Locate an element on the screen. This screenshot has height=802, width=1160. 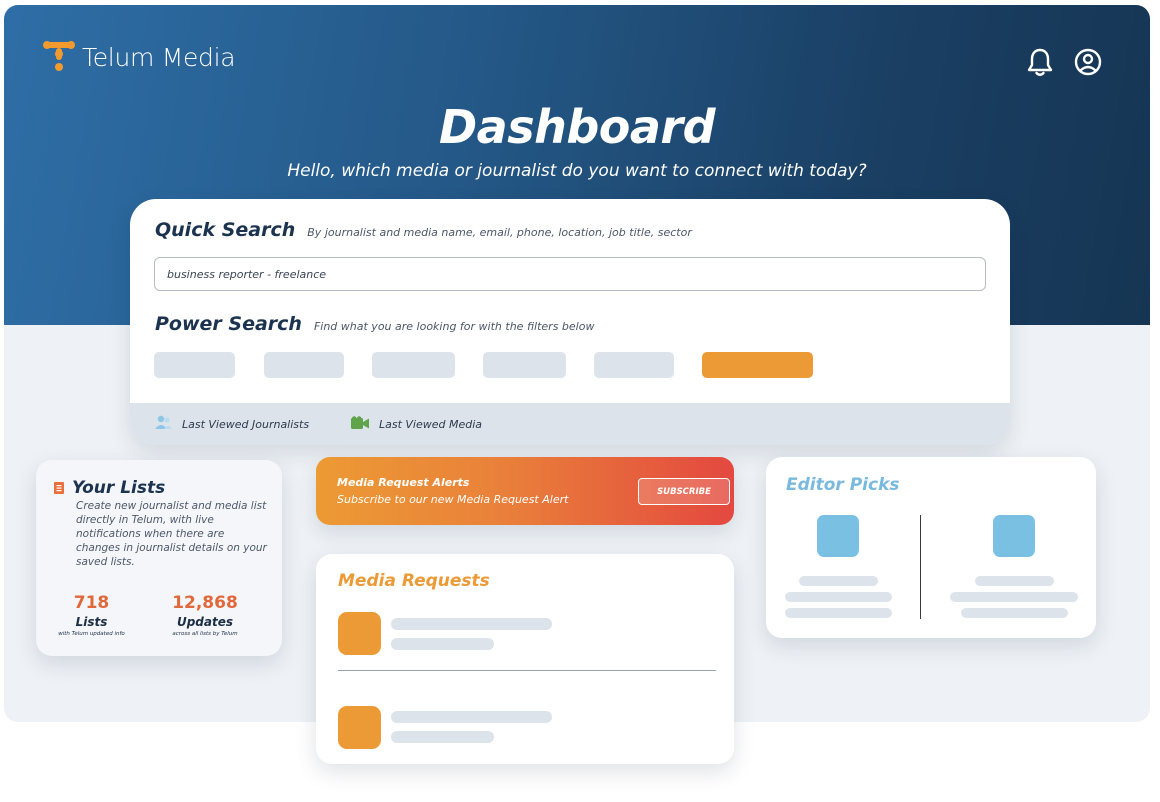
stat-note: with Telum updated info is located at coordinates (91, 634).